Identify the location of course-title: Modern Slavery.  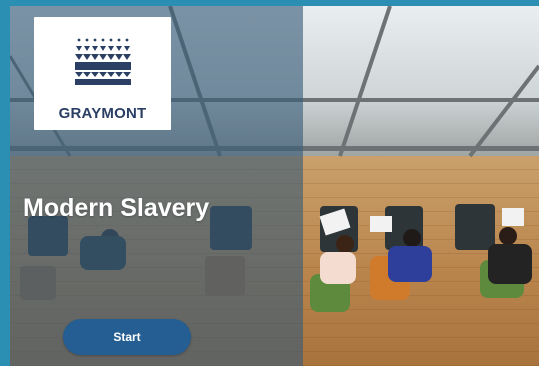
(116, 208).